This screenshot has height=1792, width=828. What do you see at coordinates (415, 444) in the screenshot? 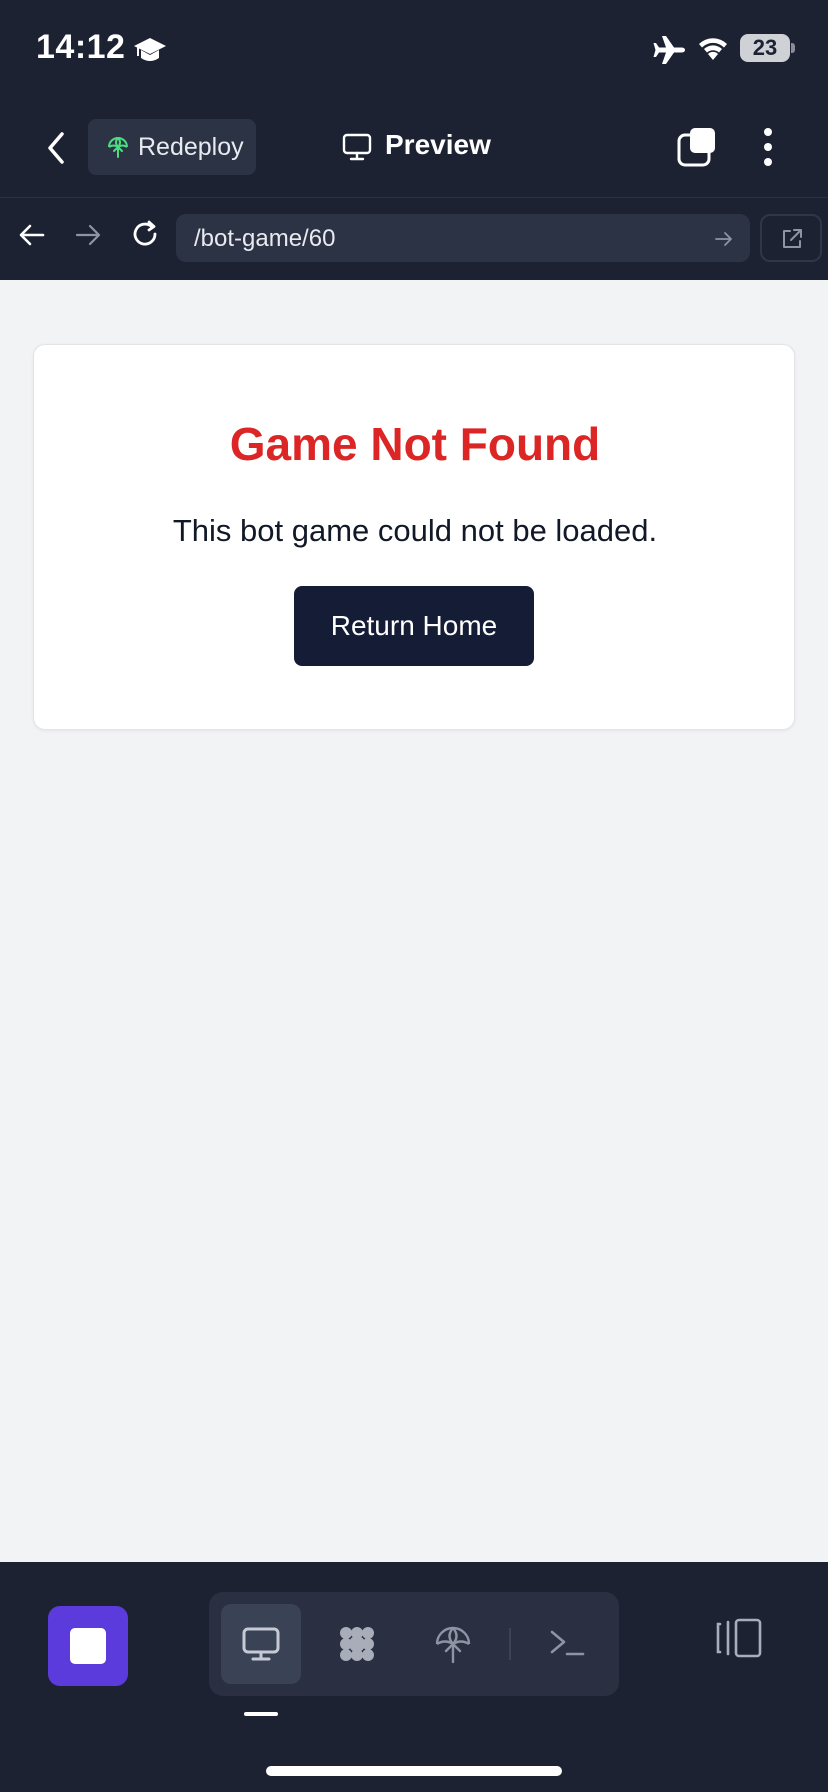
I see `error-title: Game Not Found` at bounding box center [415, 444].